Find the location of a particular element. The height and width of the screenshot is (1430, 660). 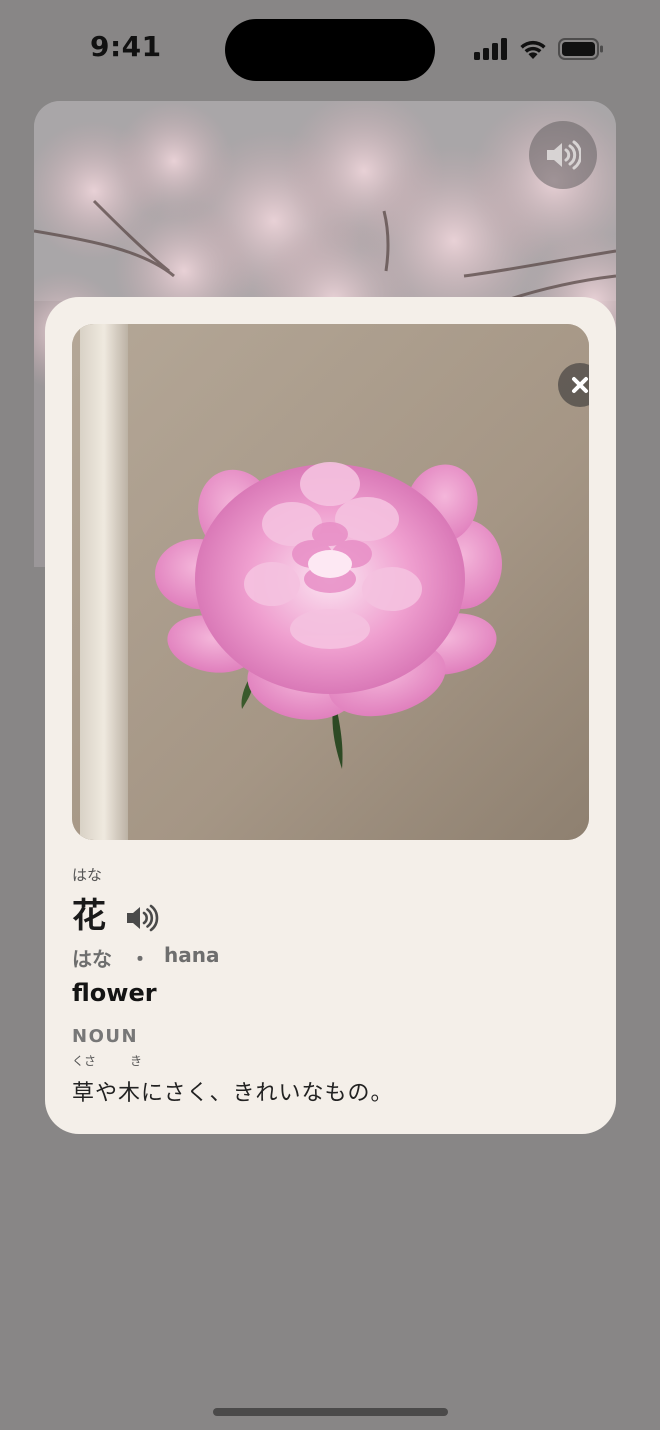

word-reading: はな ・ hana is located at coordinates (145, 957).